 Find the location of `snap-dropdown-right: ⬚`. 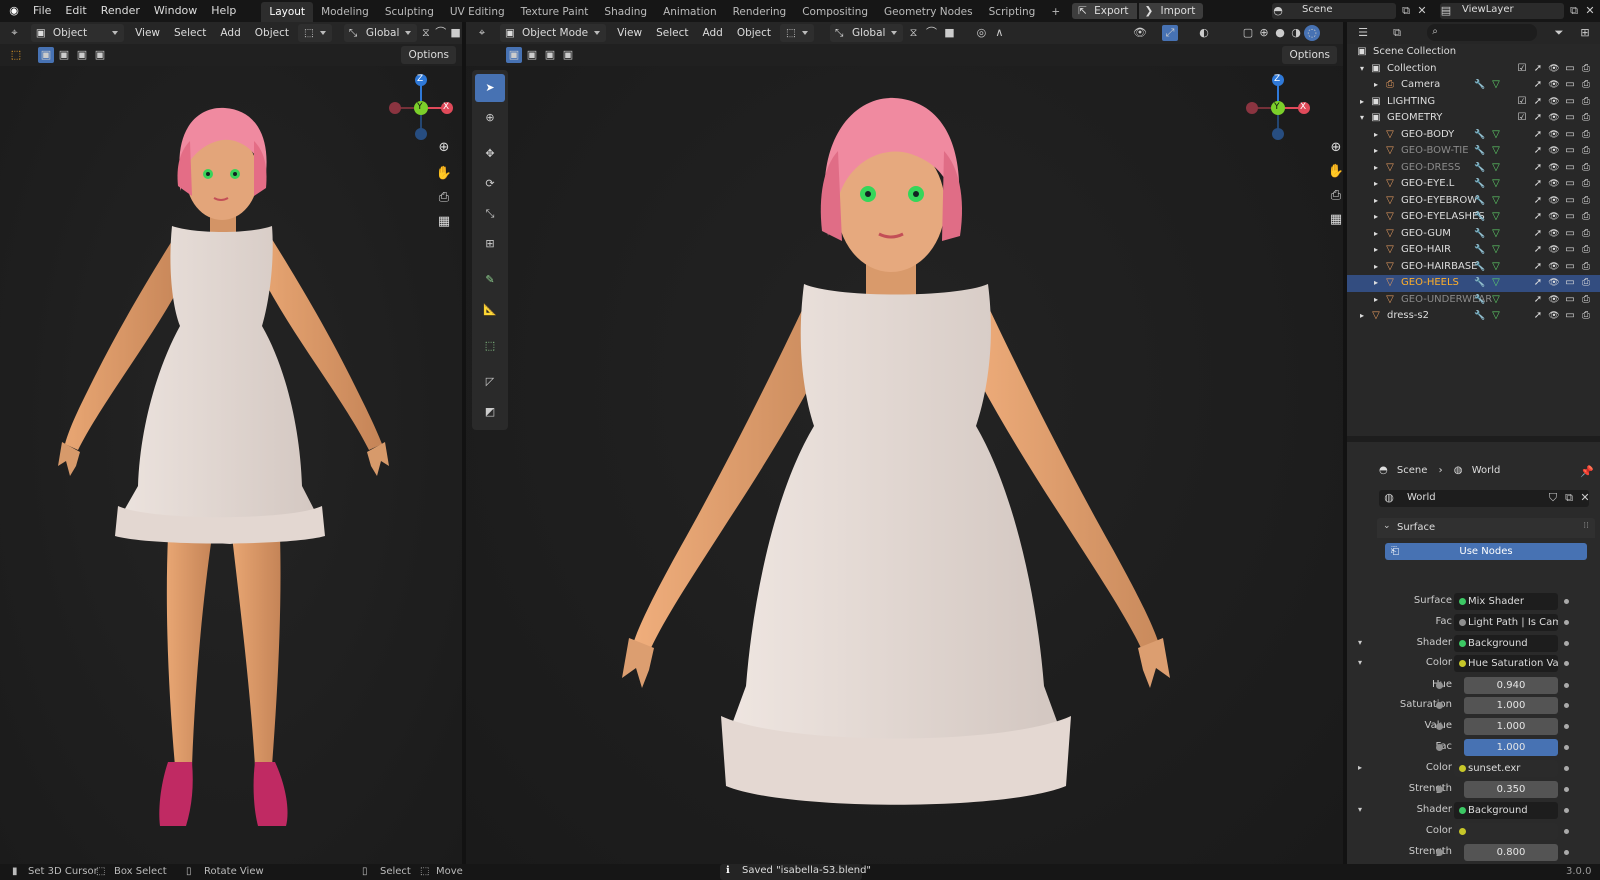

snap-dropdown-right: ⬚ is located at coordinates (797, 33).